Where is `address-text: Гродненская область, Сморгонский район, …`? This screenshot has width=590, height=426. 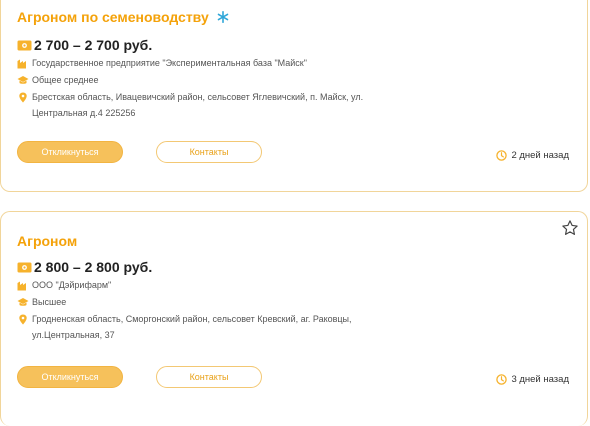
address-text: Гродненская область, Сморгонский район, … is located at coordinates (192, 327).